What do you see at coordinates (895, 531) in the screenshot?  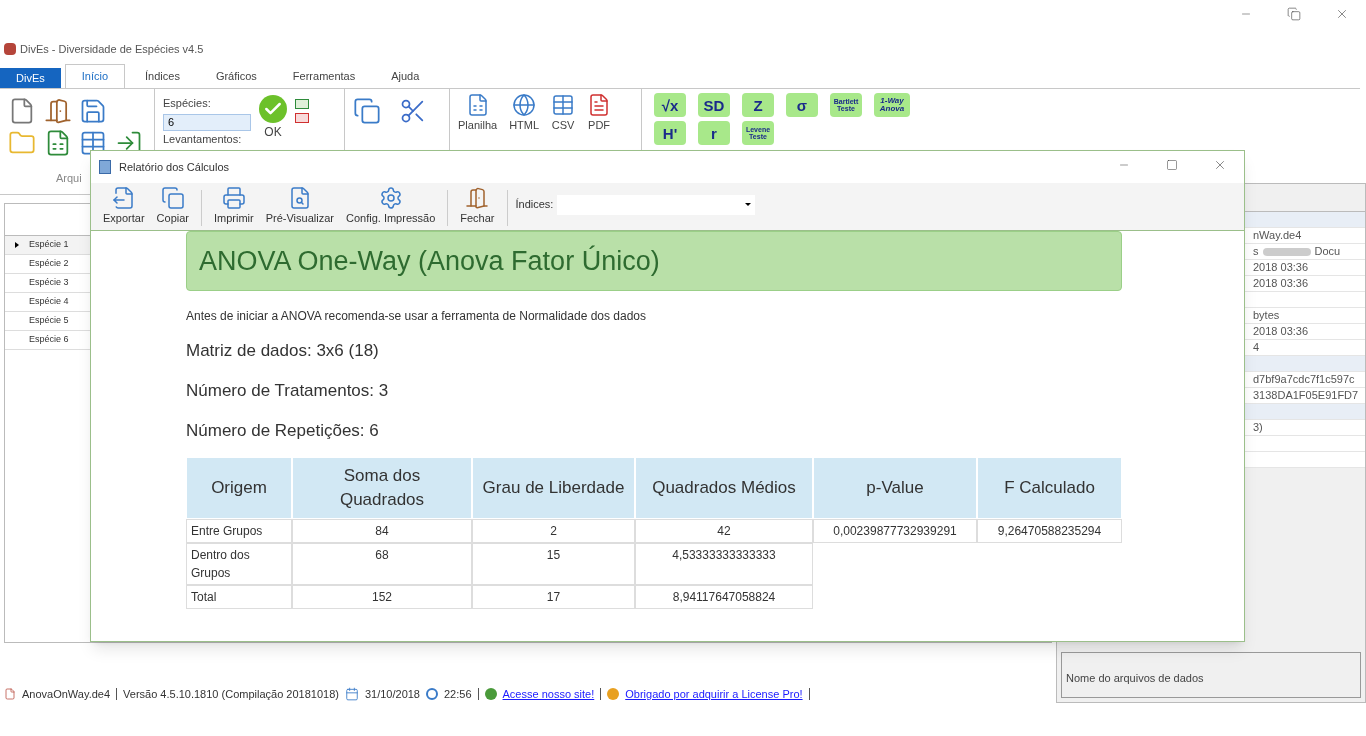 I see `table-cell: 0,00239877732939291` at bounding box center [895, 531].